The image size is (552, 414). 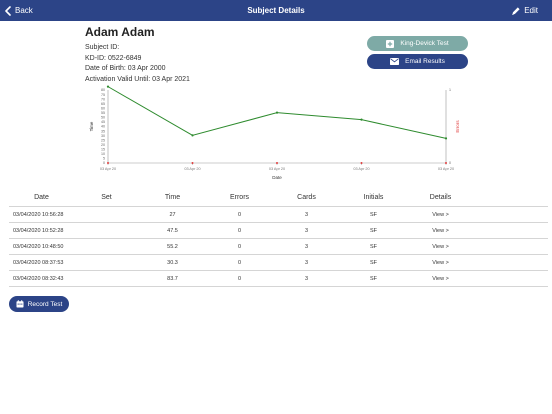 What do you see at coordinates (103, 140) in the screenshot?
I see `y-tick-label: 25` at bounding box center [103, 140].